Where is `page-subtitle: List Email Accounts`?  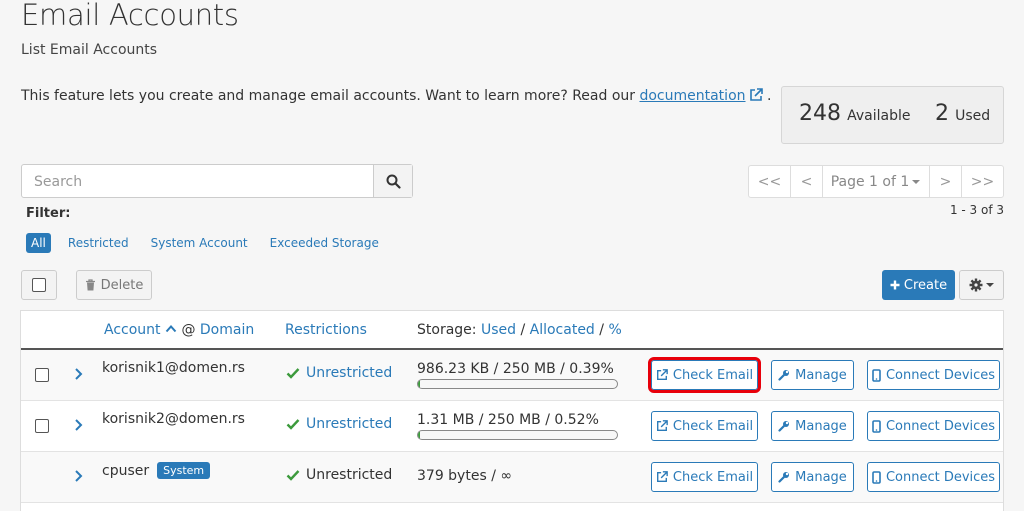
page-subtitle: List Email Accounts is located at coordinates (89, 50).